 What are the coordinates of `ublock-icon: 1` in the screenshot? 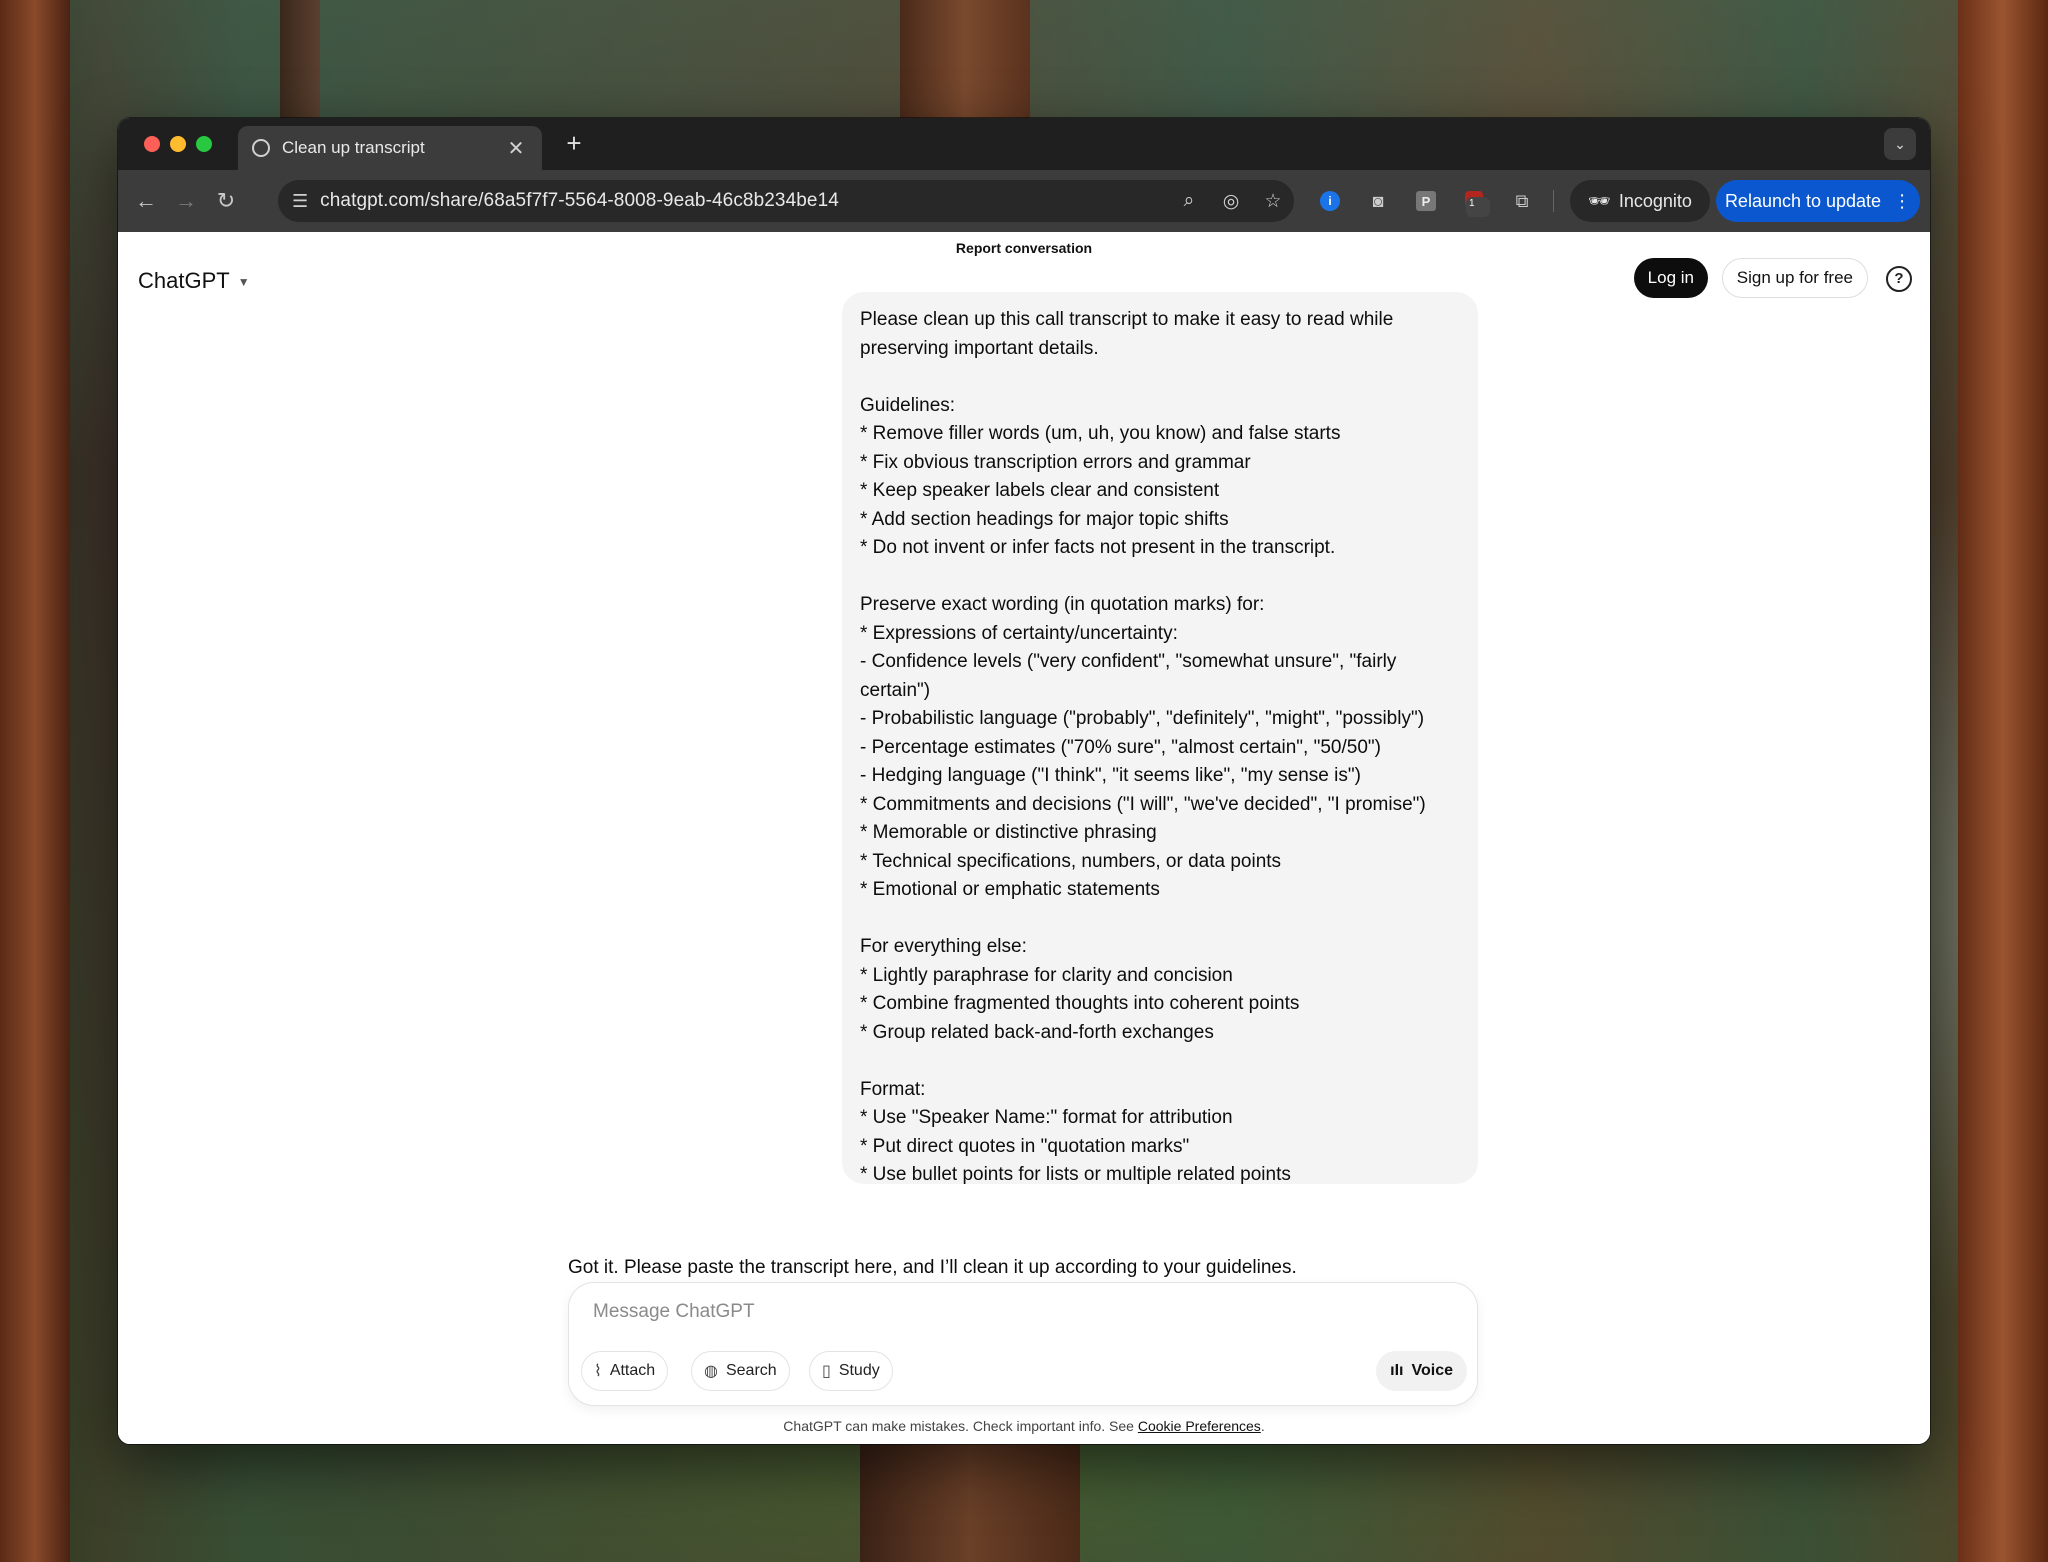 It's located at (1475, 202).